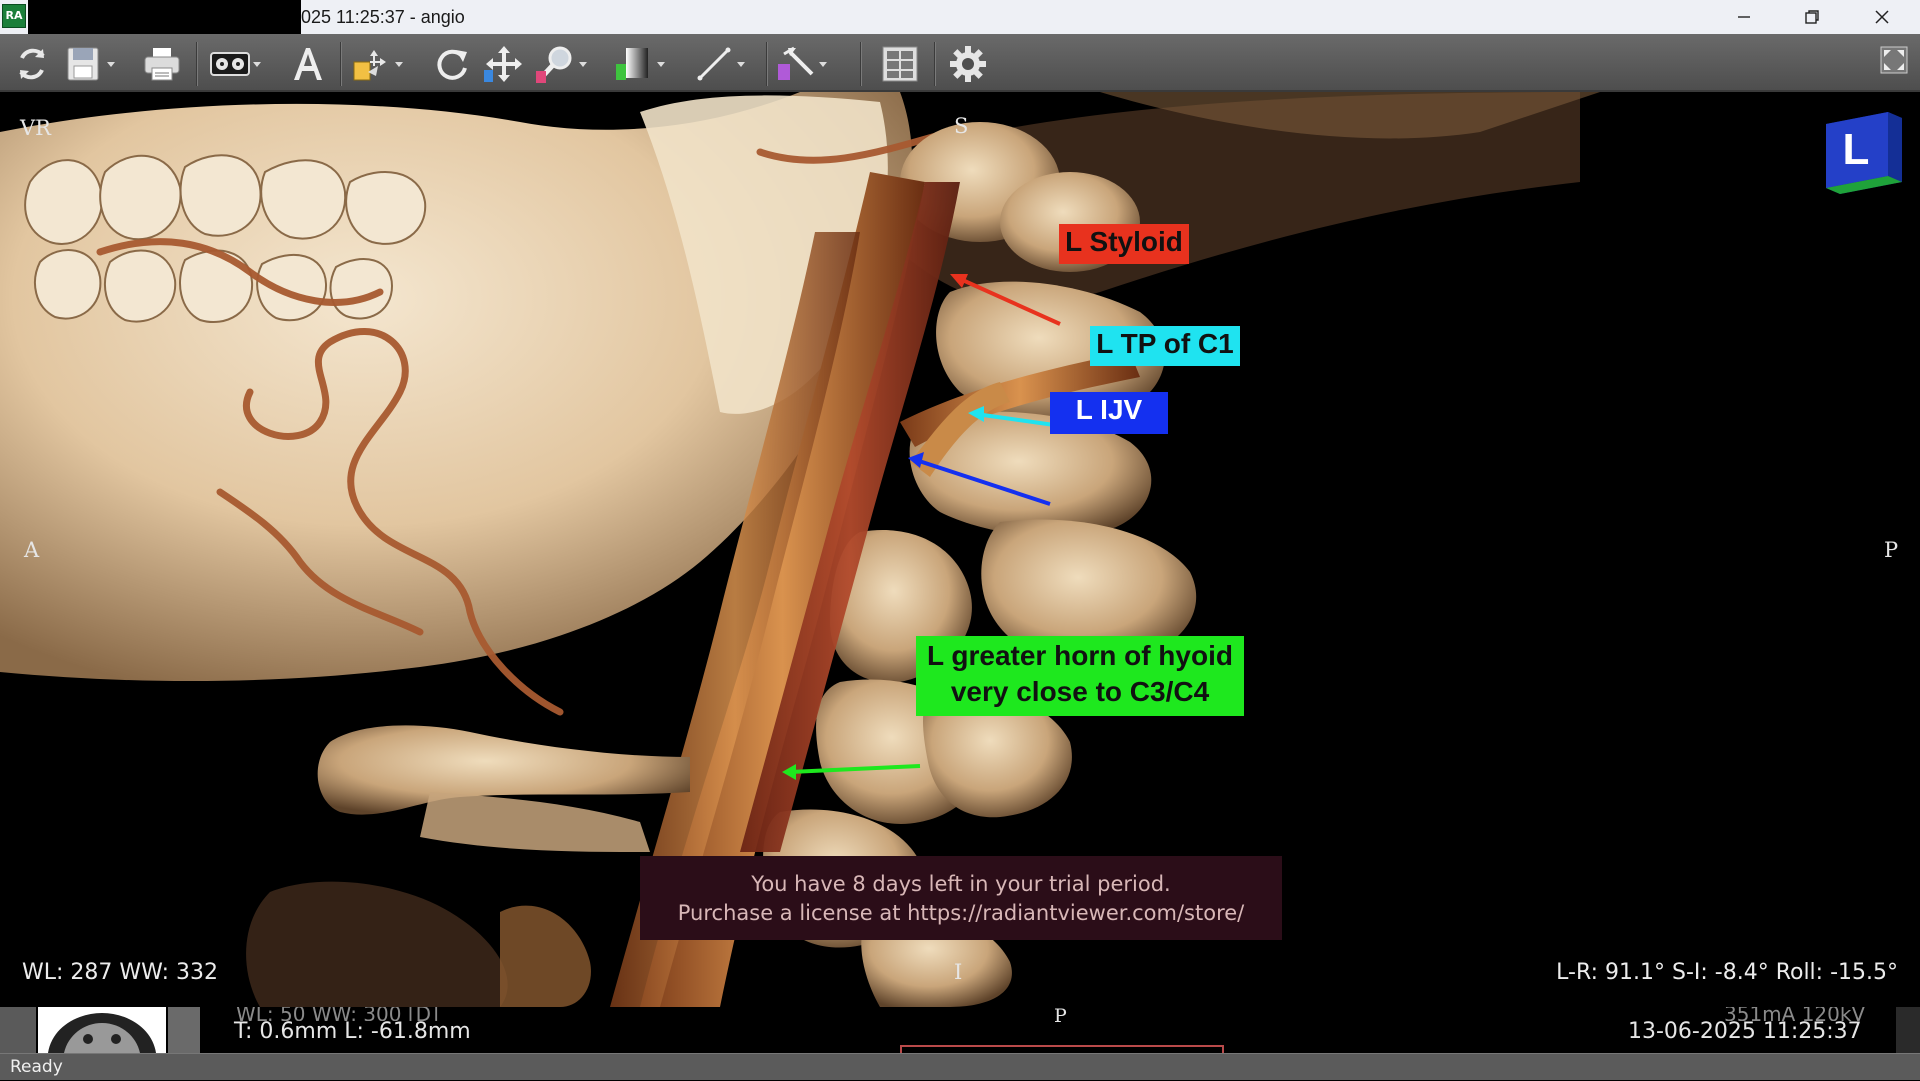 The height and width of the screenshot is (1081, 1920). I want to click on secondary-orientation-letter: P, so click(1060, 1016).